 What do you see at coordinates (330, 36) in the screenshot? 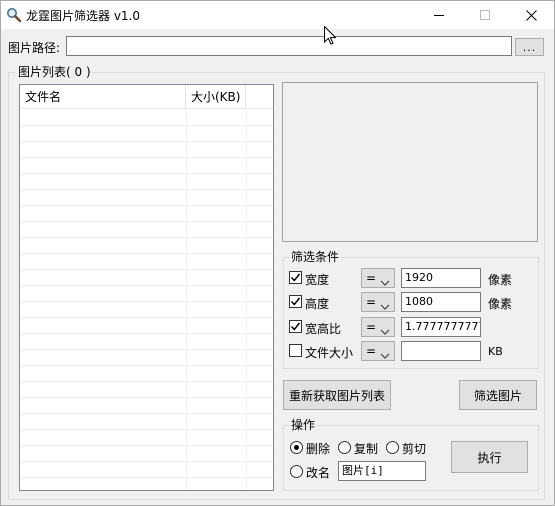
I see `mouse-cursor-icon` at bounding box center [330, 36].